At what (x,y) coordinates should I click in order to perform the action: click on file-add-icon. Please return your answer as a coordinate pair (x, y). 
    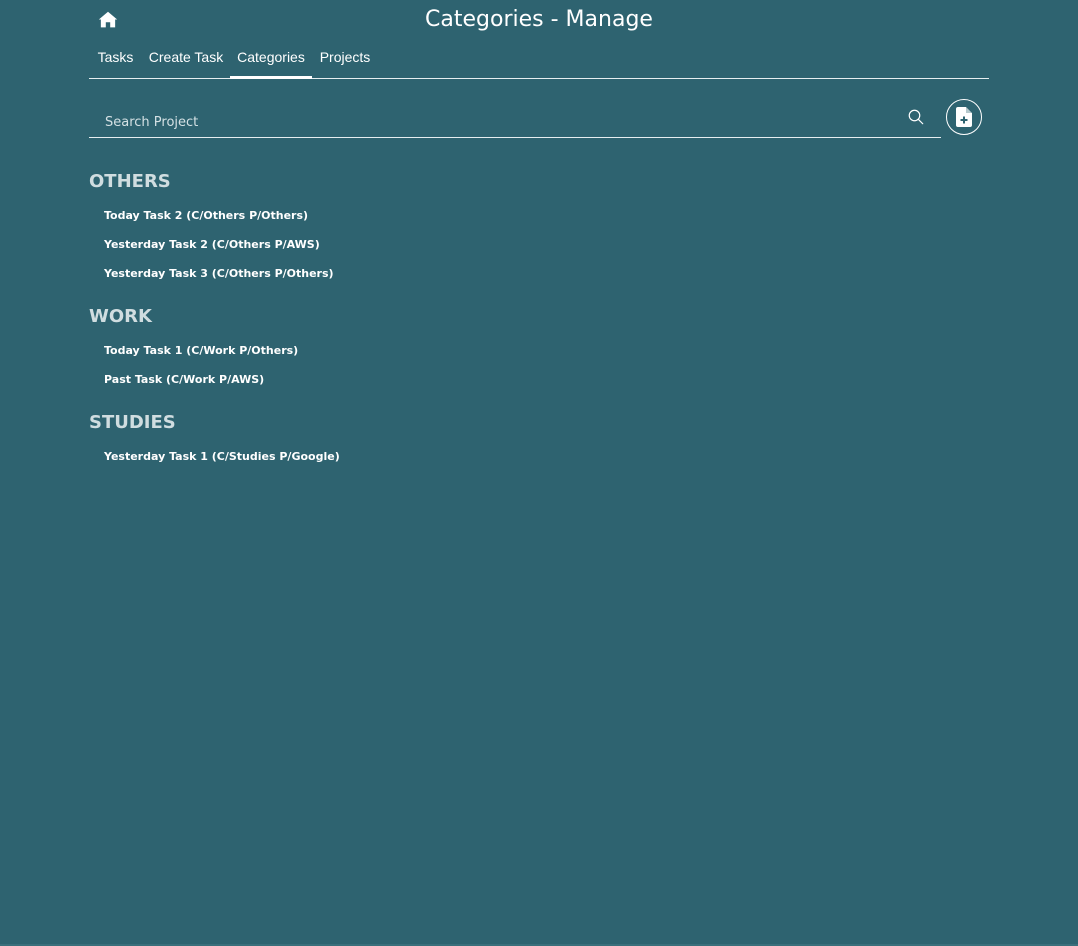
    Looking at the image, I should click on (964, 117).